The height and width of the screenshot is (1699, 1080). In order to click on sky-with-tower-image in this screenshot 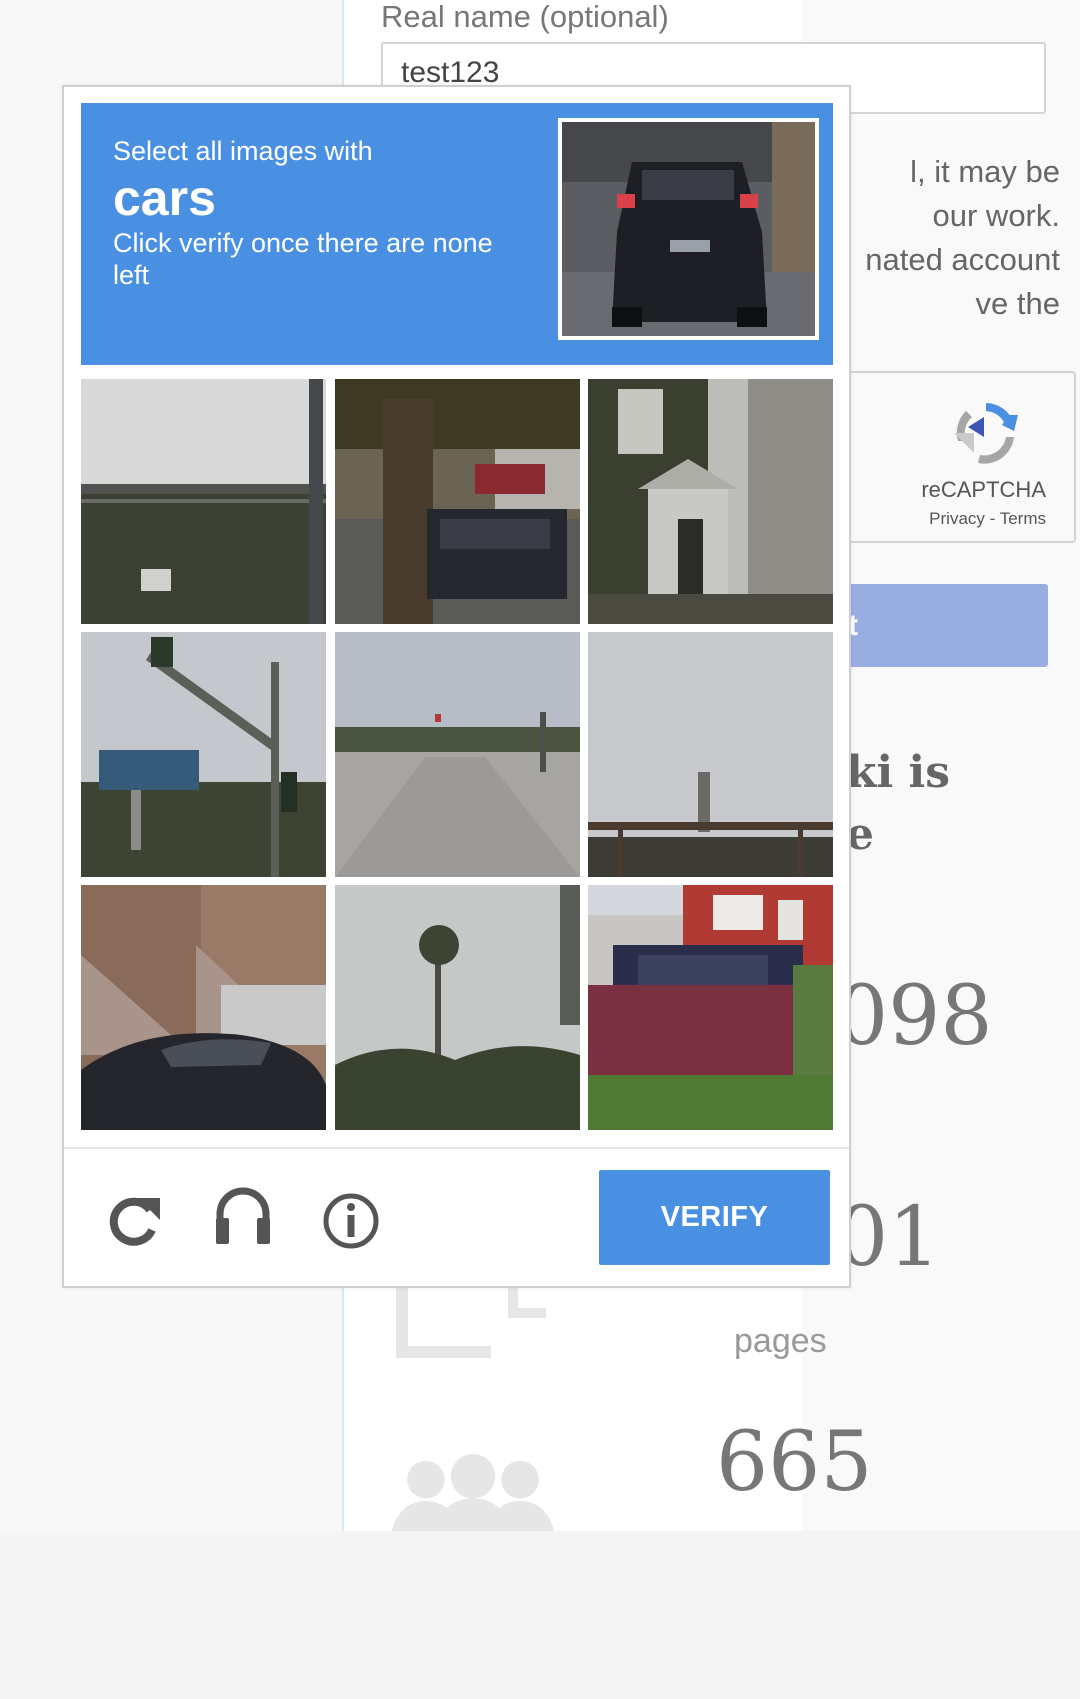, I will do `click(710, 754)`.